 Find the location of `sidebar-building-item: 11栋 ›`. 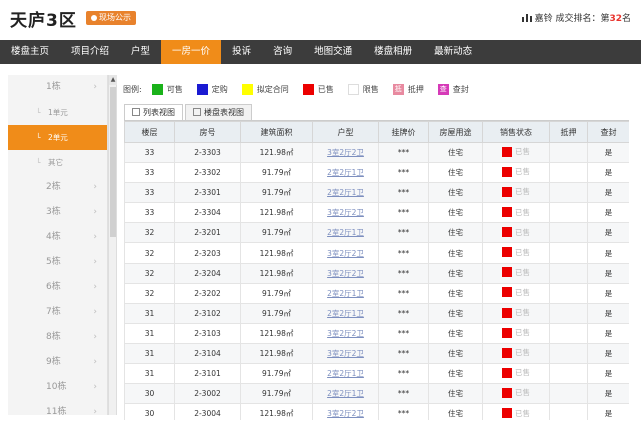

sidebar-building-item: 11栋 › is located at coordinates (57, 411).